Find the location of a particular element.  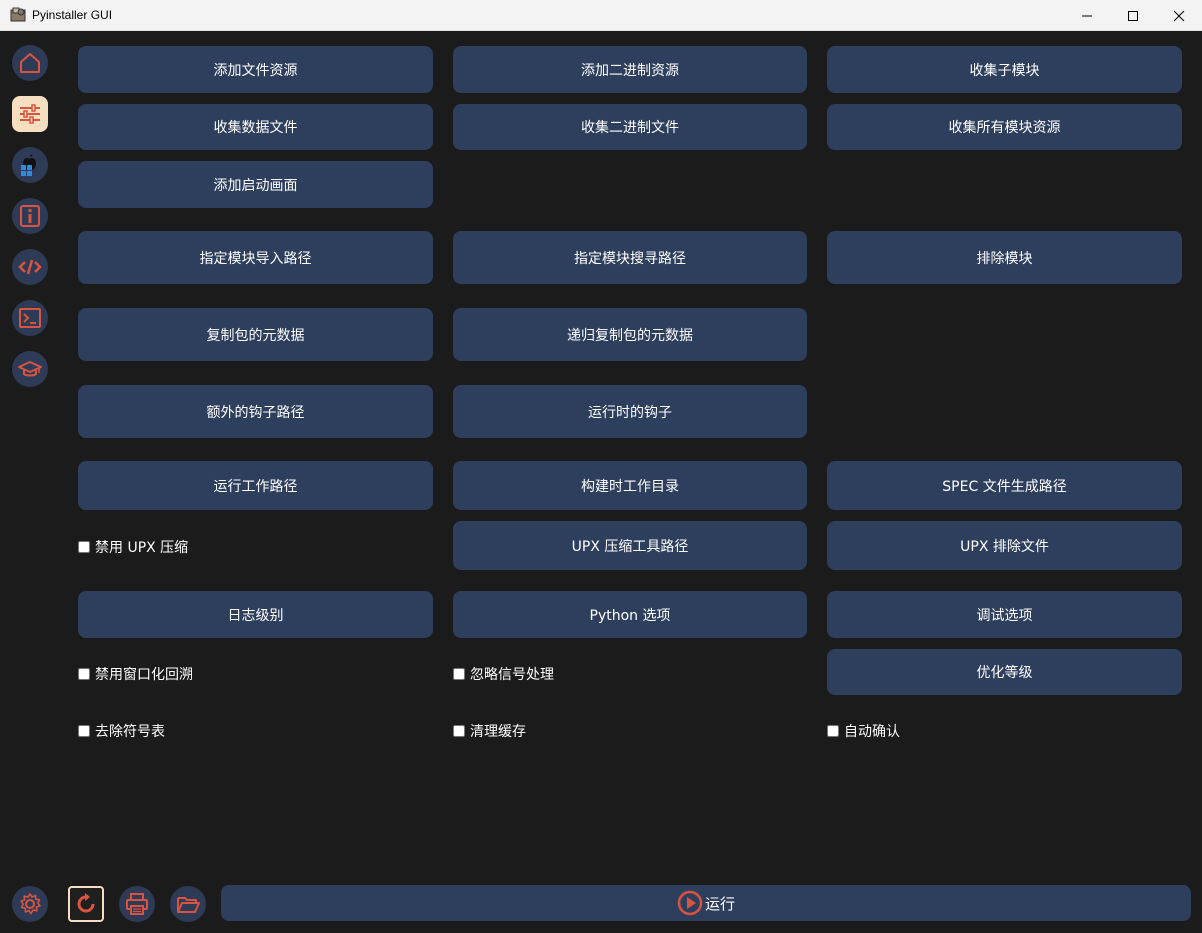

open-folder-button is located at coordinates (188, 904).